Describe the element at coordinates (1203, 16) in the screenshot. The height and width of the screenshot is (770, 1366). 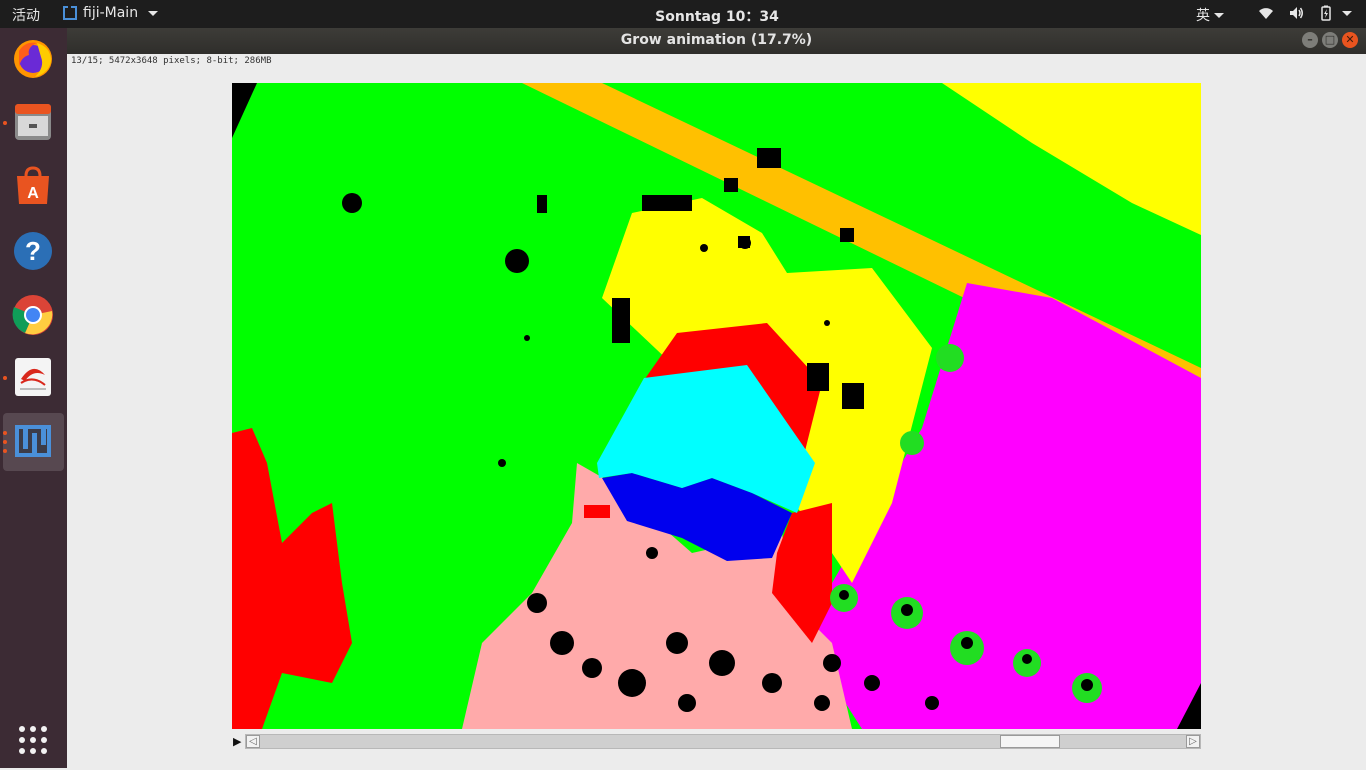
I see `input-method-label: 英` at that location.